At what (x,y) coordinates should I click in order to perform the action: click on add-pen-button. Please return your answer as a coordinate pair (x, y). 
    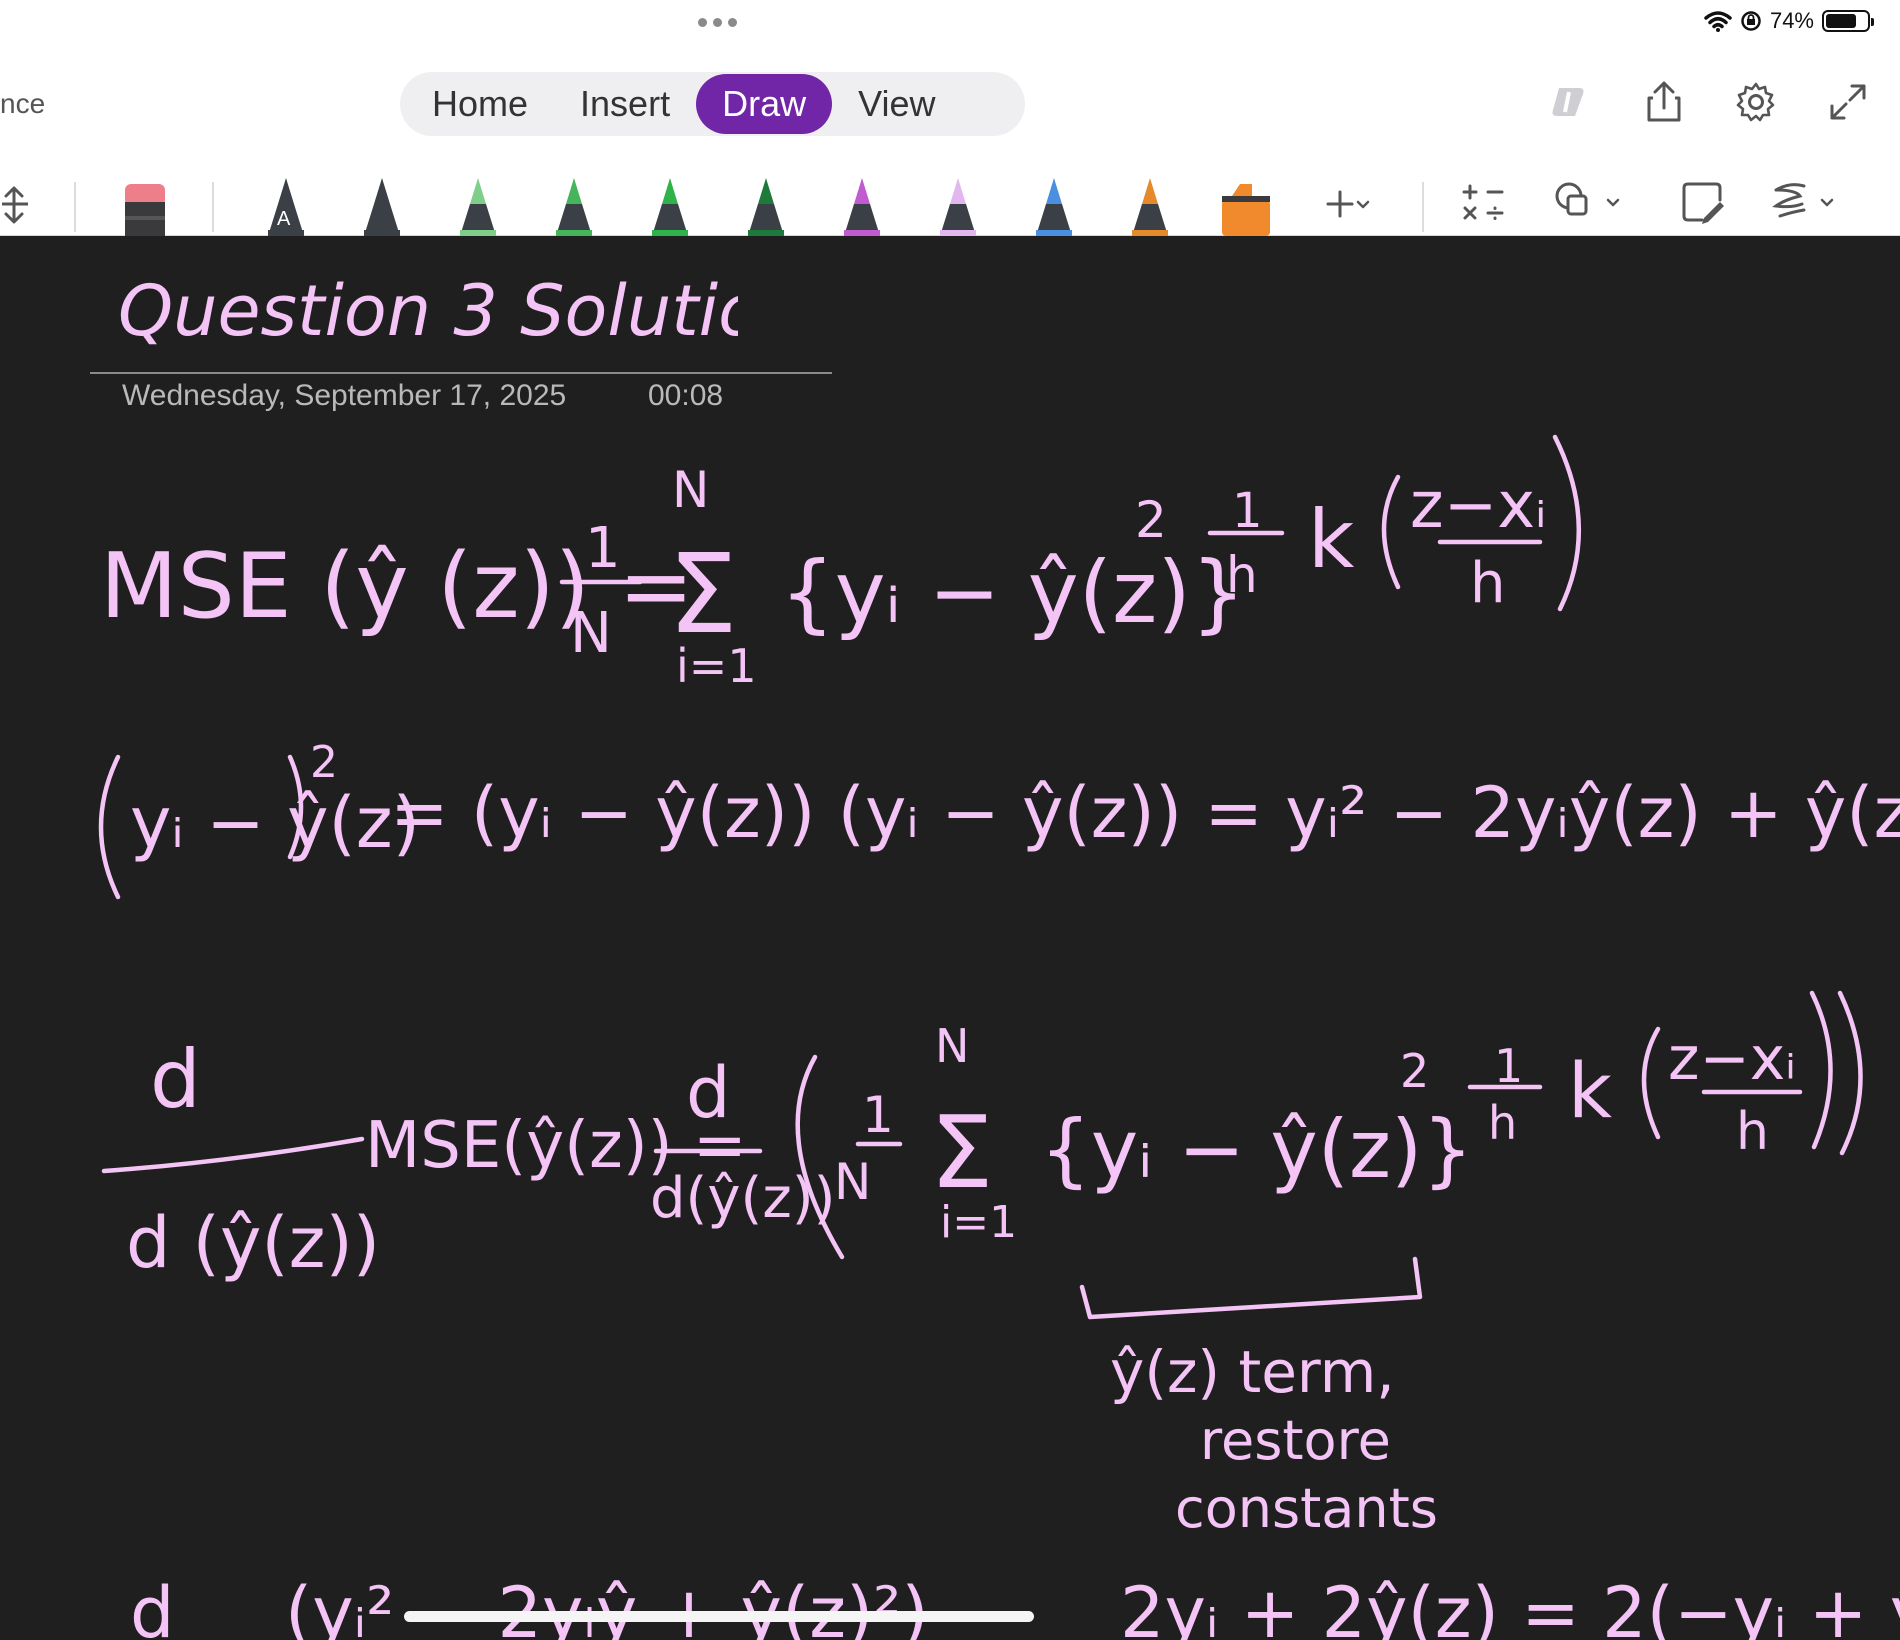
    Looking at the image, I should click on (1342, 198).